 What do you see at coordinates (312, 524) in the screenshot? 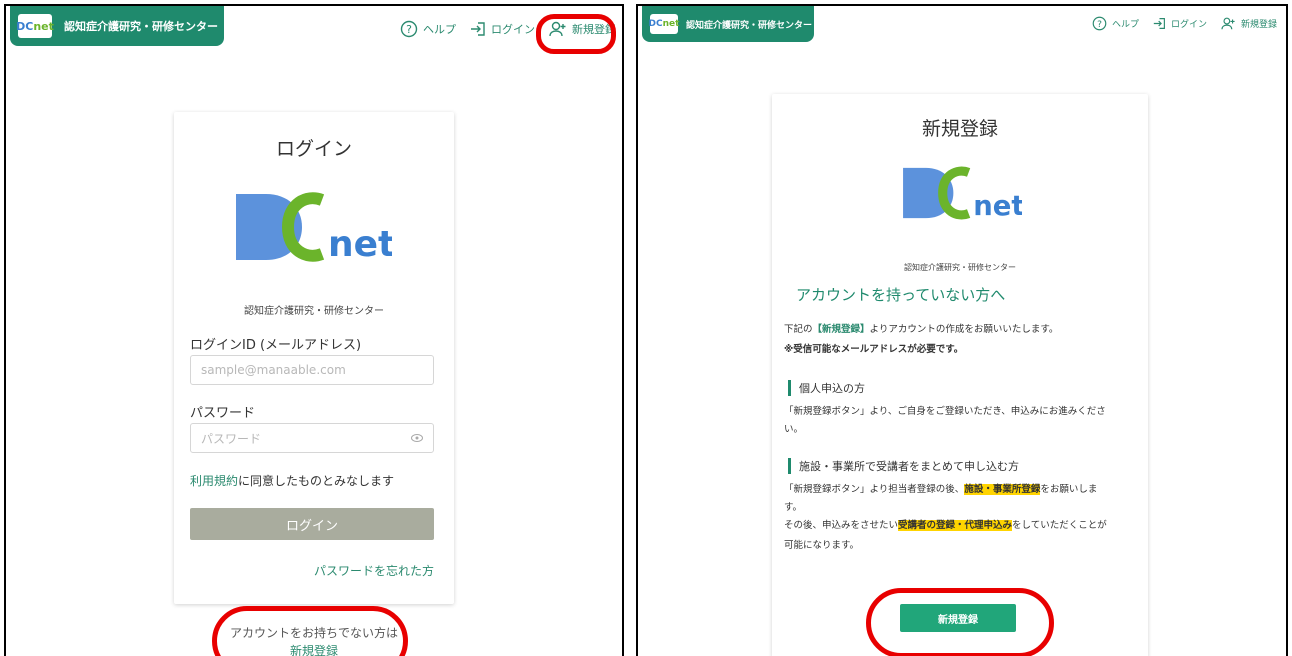
I see `login-button: ログイン` at bounding box center [312, 524].